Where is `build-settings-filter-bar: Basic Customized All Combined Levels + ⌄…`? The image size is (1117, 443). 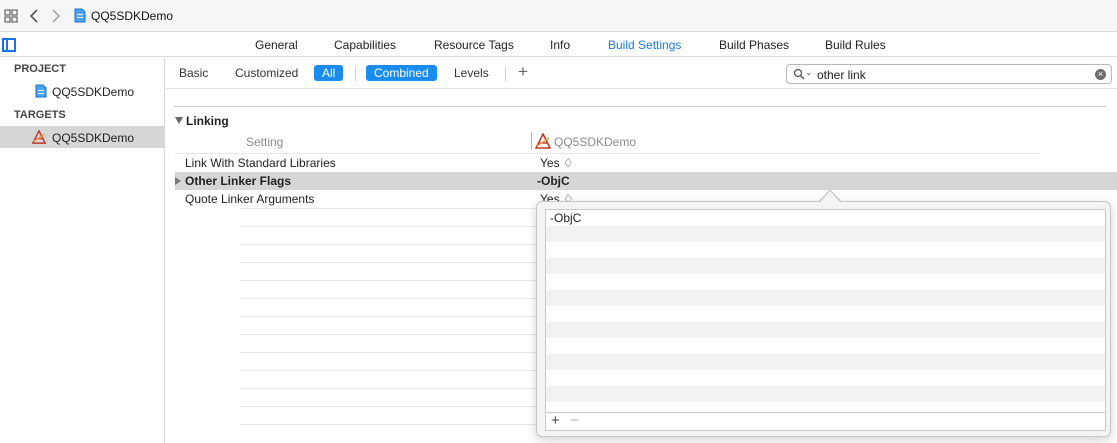 build-settings-filter-bar: Basic Customized All Combined Levels + ⌄… is located at coordinates (641, 73).